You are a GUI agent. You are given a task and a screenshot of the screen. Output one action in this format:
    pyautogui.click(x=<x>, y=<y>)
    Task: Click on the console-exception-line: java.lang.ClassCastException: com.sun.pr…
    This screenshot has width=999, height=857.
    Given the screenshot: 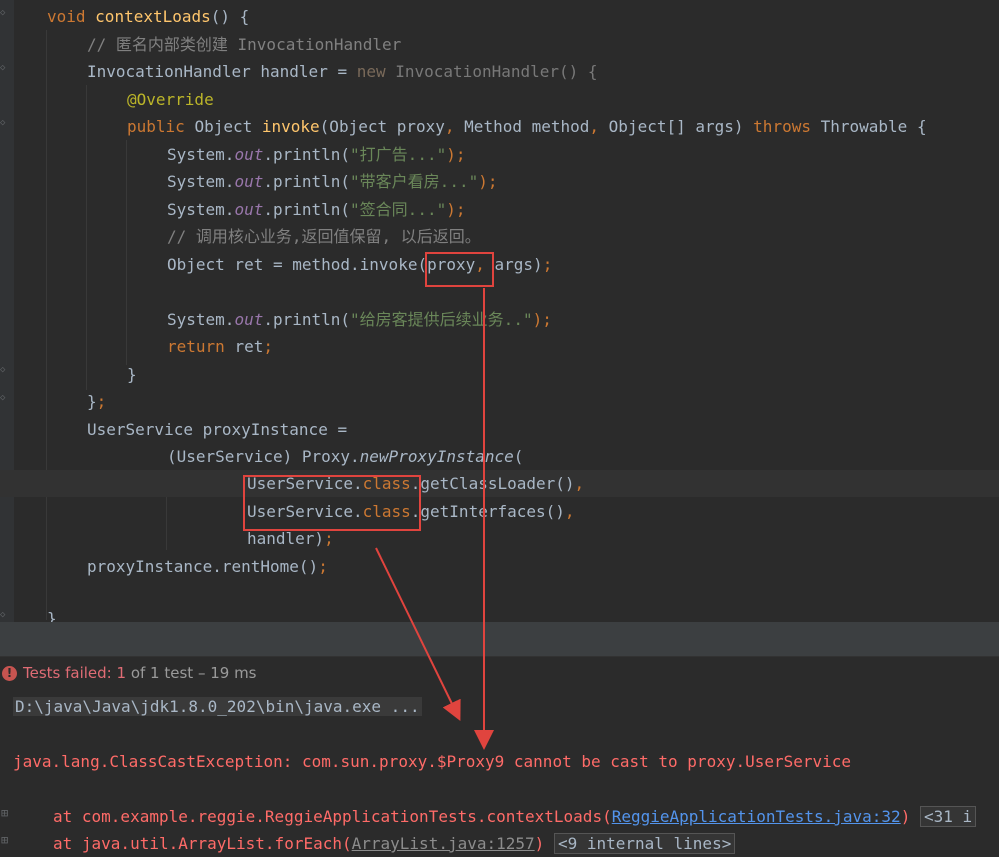 What is the action you would take?
    pyautogui.click(x=432, y=761)
    